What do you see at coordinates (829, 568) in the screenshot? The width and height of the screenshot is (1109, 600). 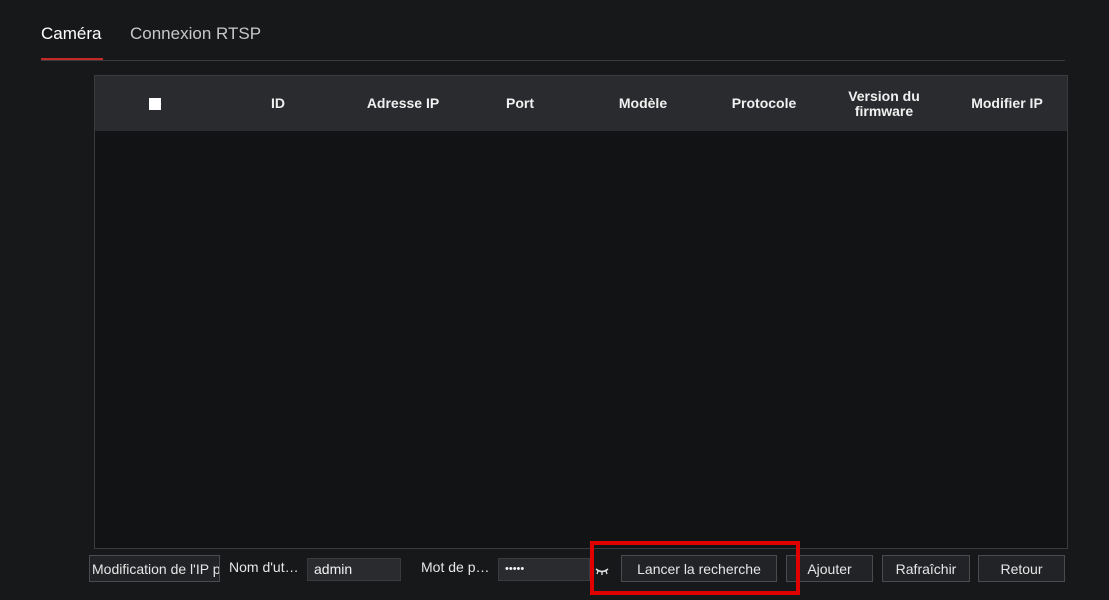 I see `add-button: Ajouter` at bounding box center [829, 568].